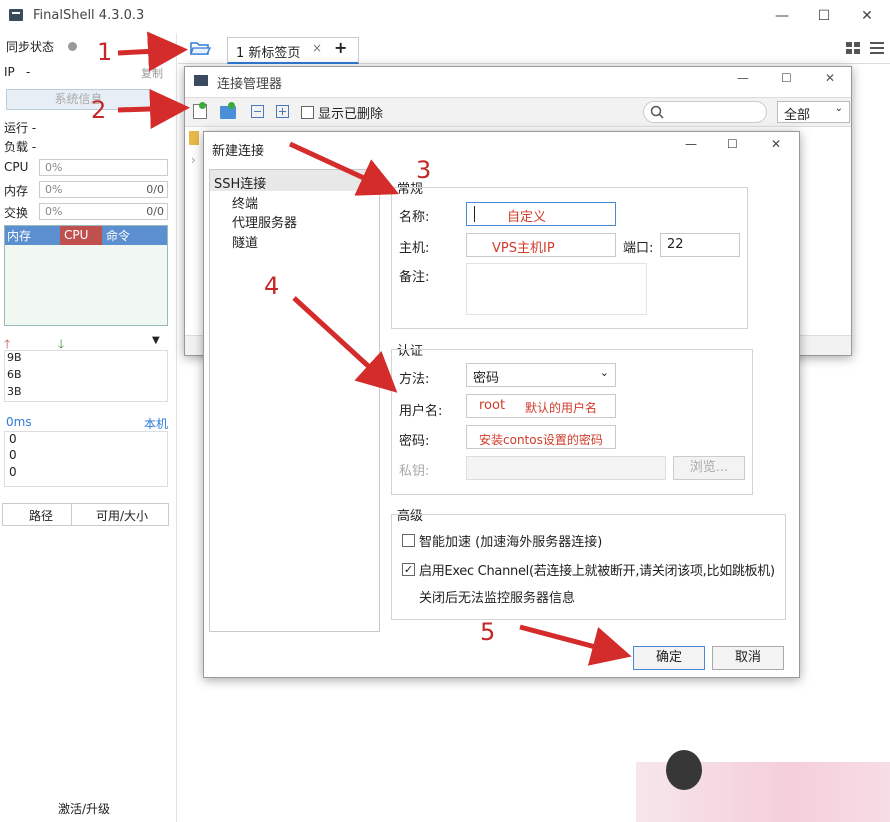 This screenshot has height=822, width=890. I want to click on net-val-1: 9B, so click(14, 357).